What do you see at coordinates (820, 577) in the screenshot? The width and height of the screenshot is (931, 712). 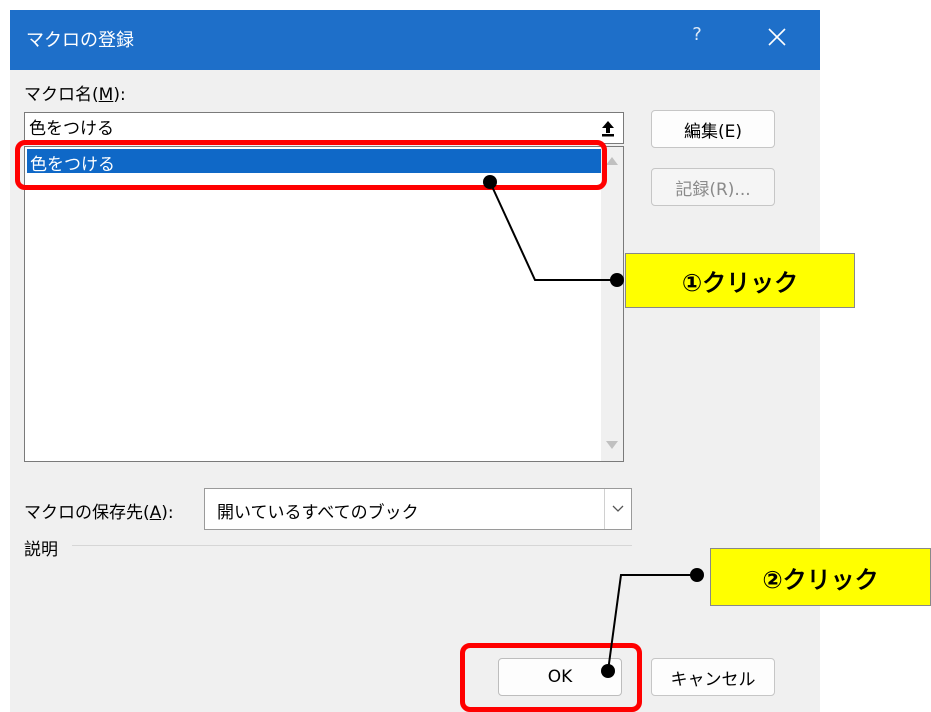 I see `callout-step2: ②クリック` at bounding box center [820, 577].